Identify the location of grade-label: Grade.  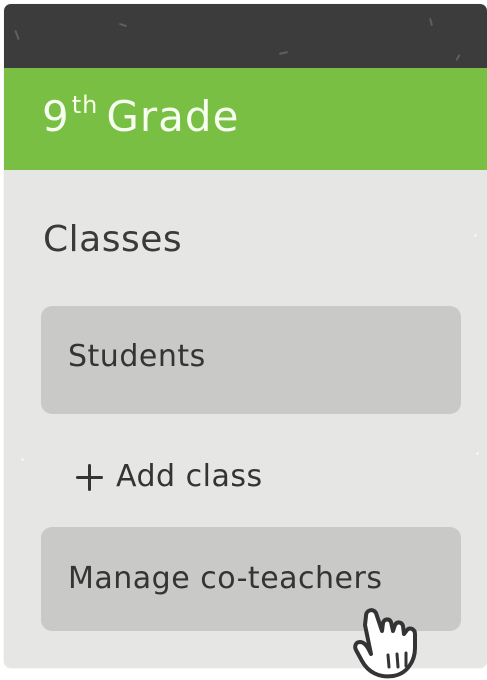
(173, 116).